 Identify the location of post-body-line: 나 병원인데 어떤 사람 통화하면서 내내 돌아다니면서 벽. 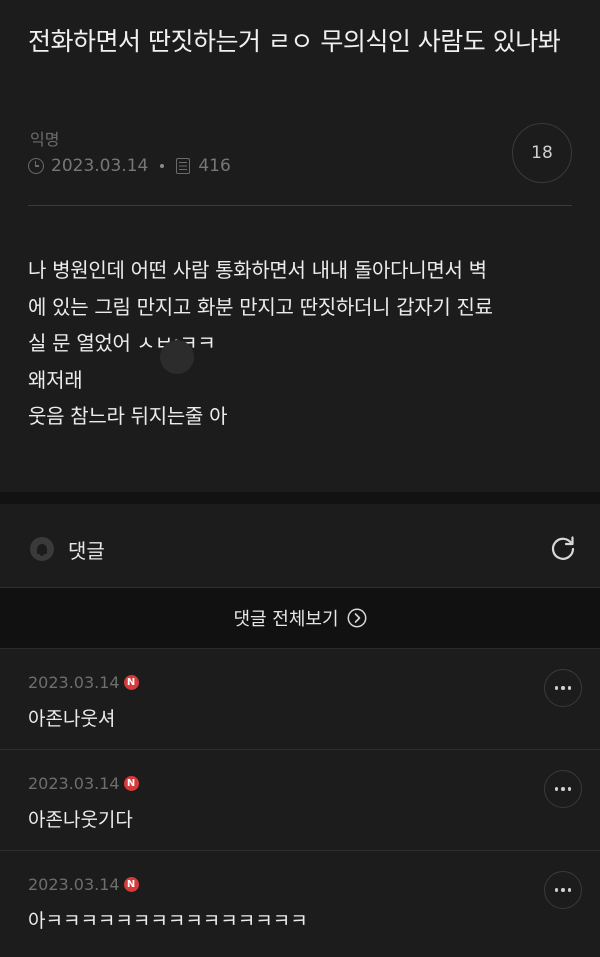
(257, 270).